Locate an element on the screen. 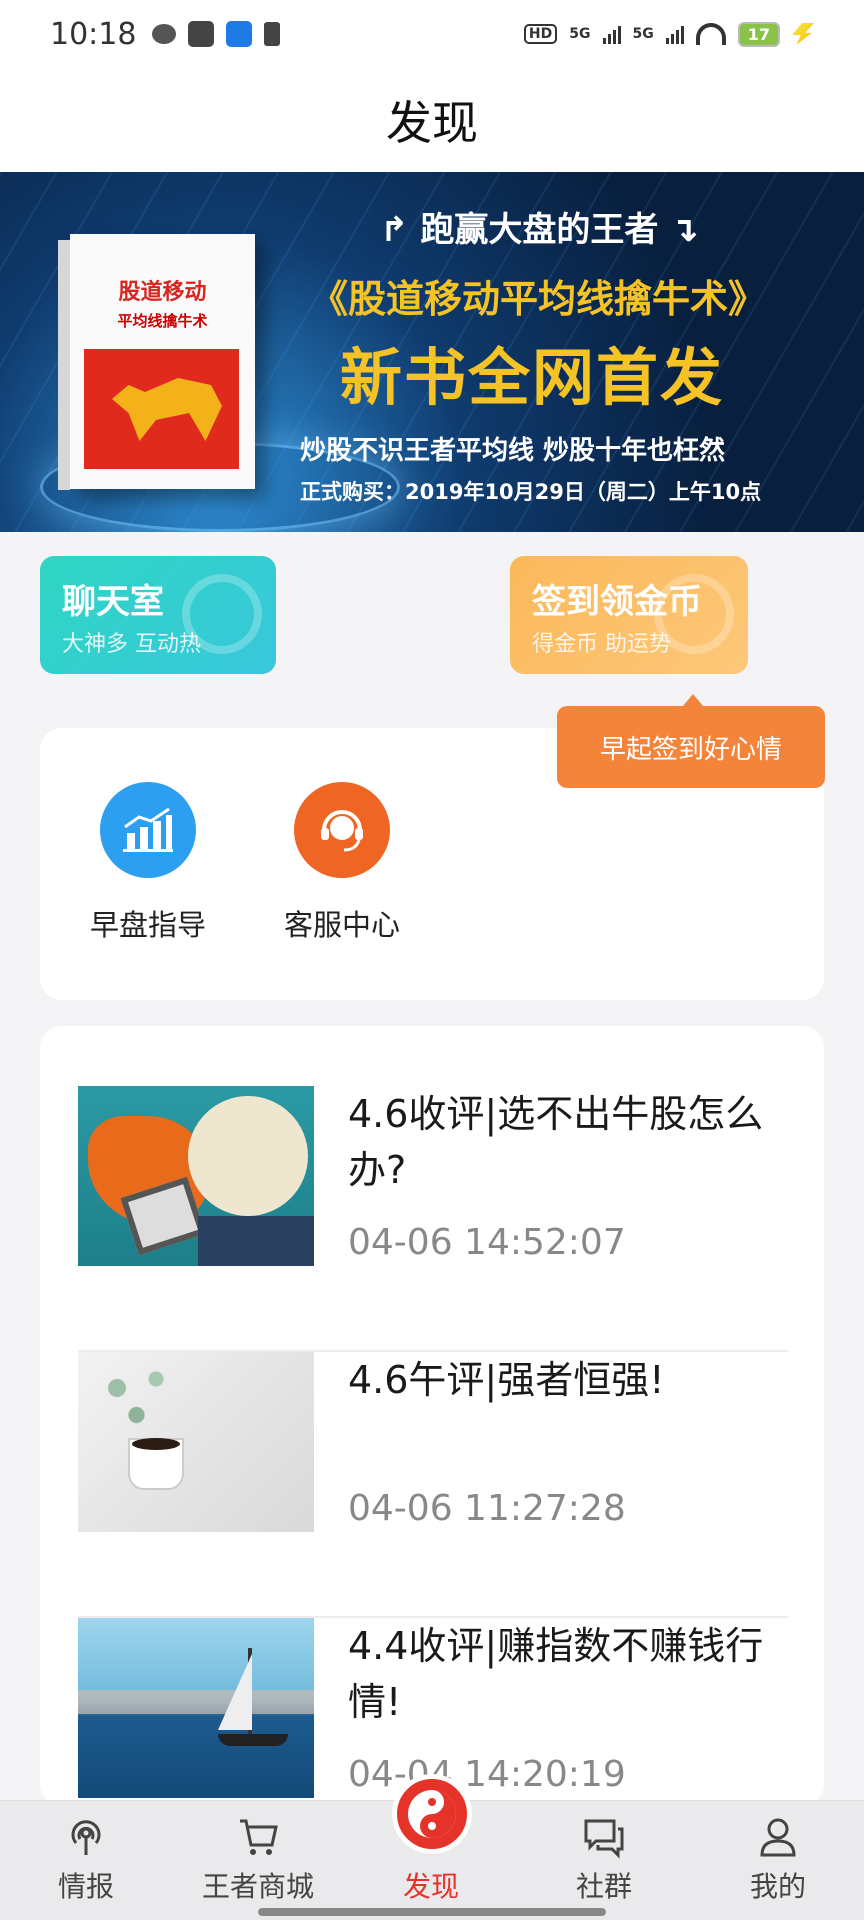 This screenshot has height=1920, width=864. nav-label: 情报 is located at coordinates (85, 1886).